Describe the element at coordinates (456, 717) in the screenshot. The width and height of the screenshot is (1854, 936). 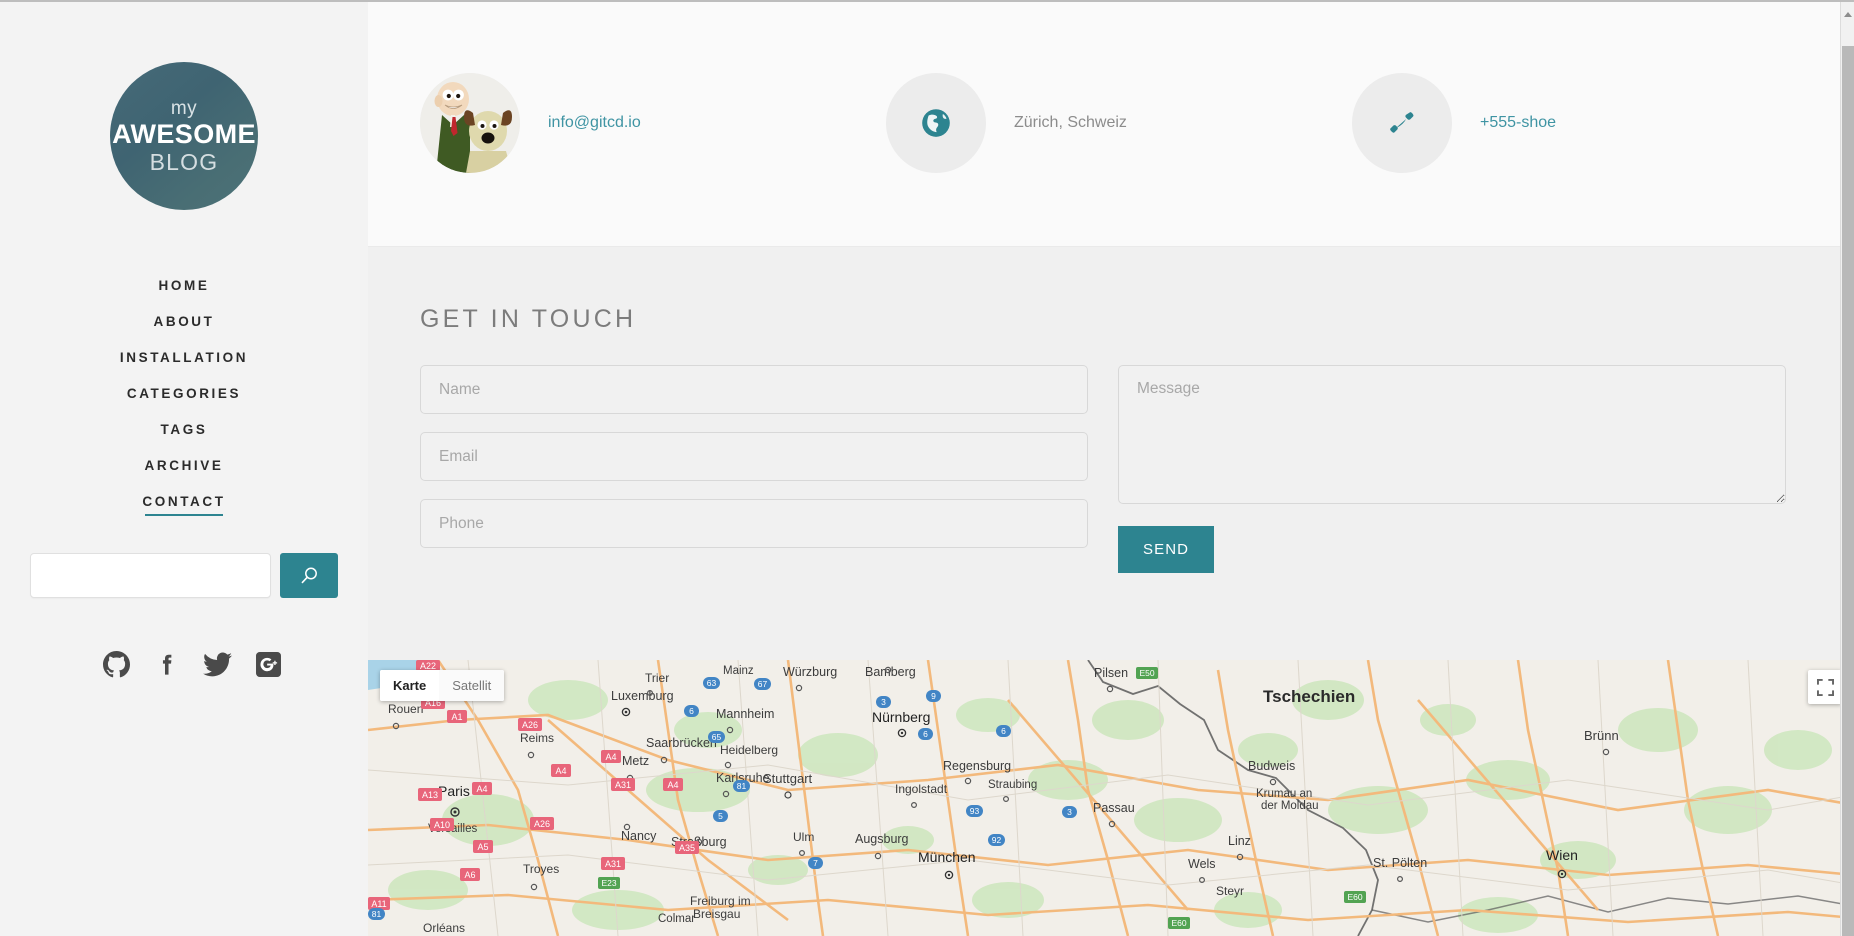
I see `svg-text: A1` at that location.